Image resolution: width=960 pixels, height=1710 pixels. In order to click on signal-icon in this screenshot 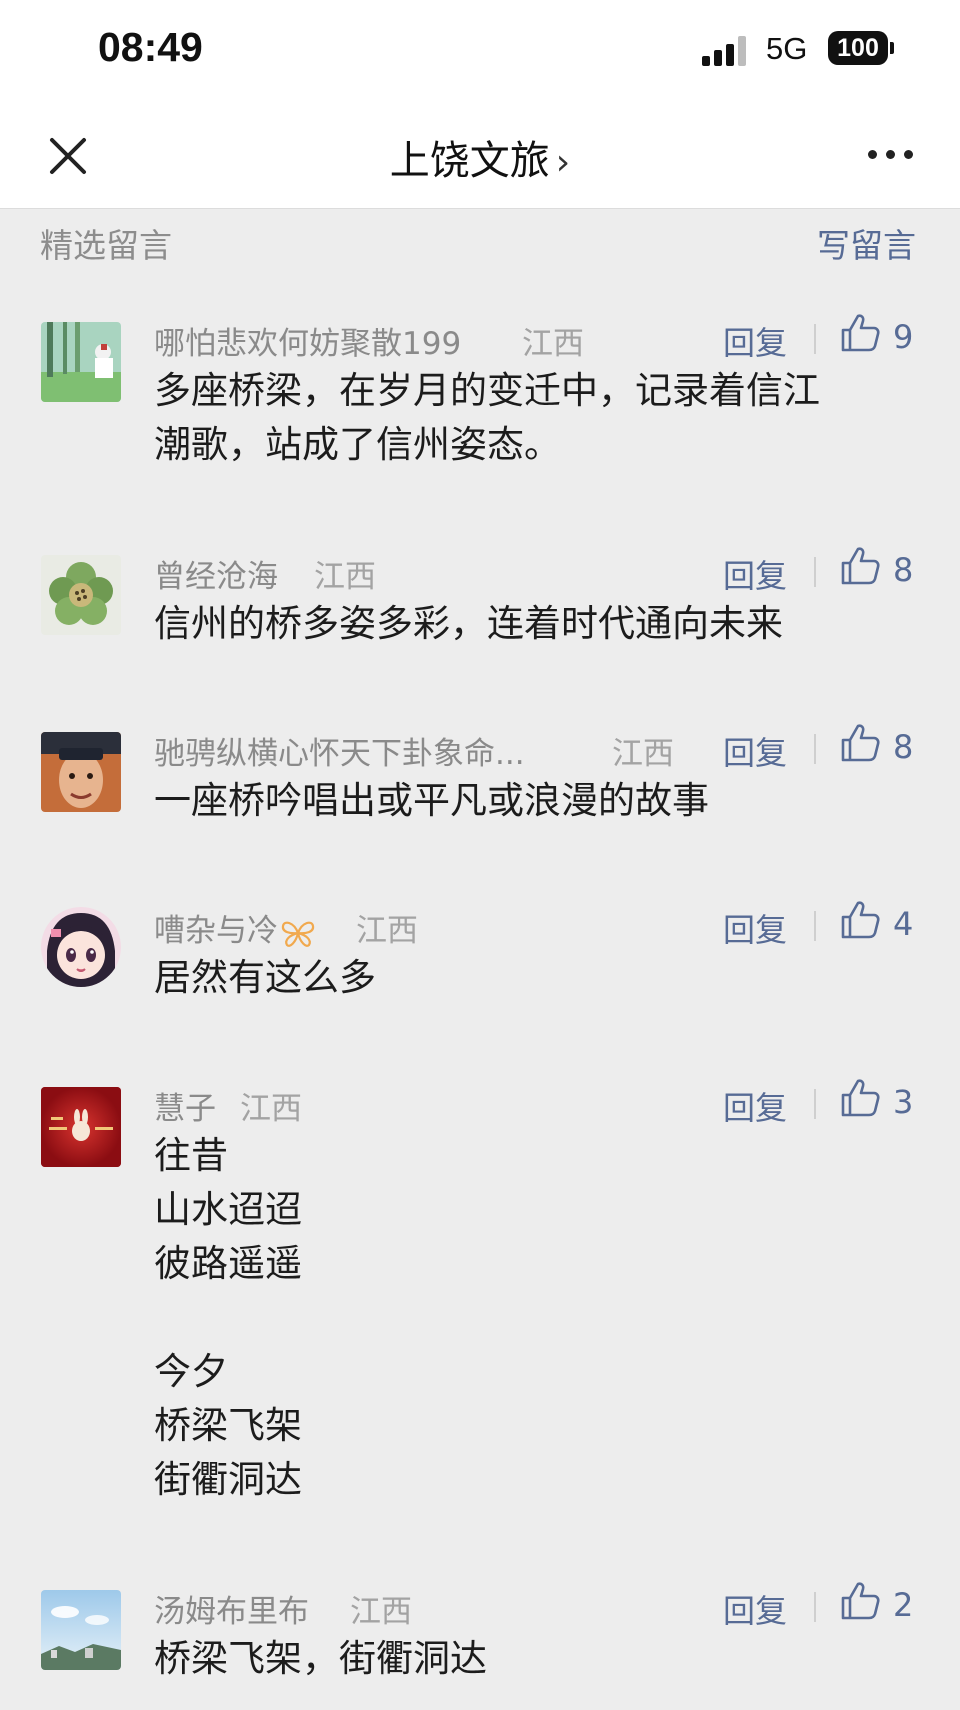, I will do `click(726, 50)`.